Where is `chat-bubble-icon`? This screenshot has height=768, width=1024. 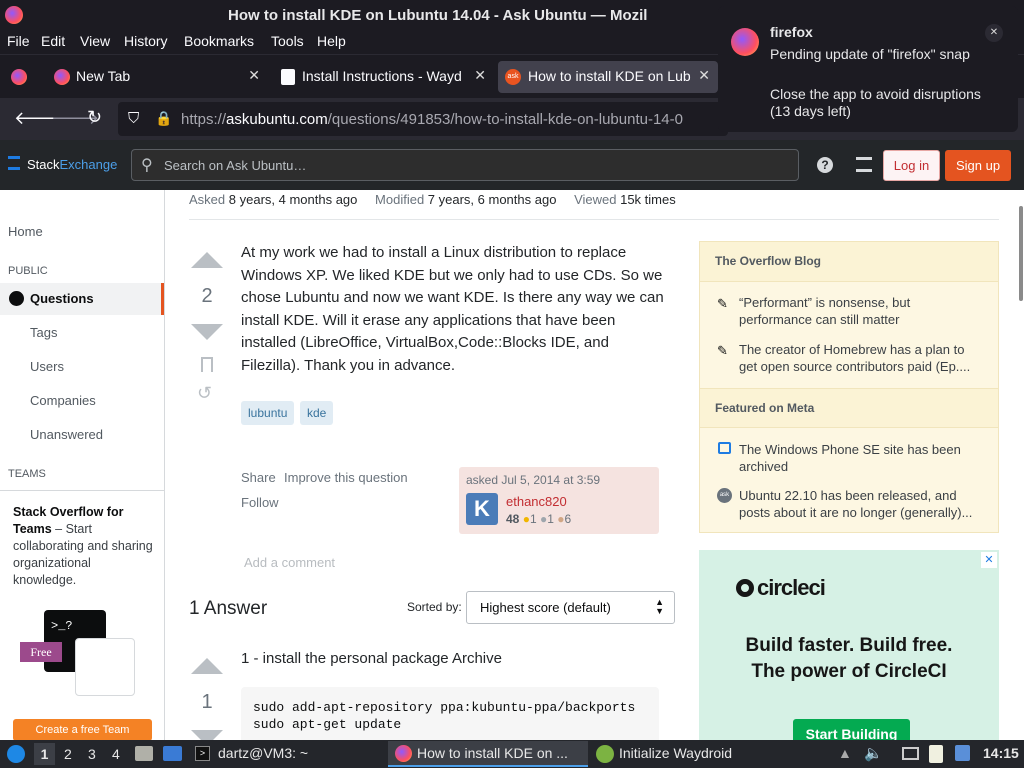
chat-bubble-icon is located at coordinates (724, 448).